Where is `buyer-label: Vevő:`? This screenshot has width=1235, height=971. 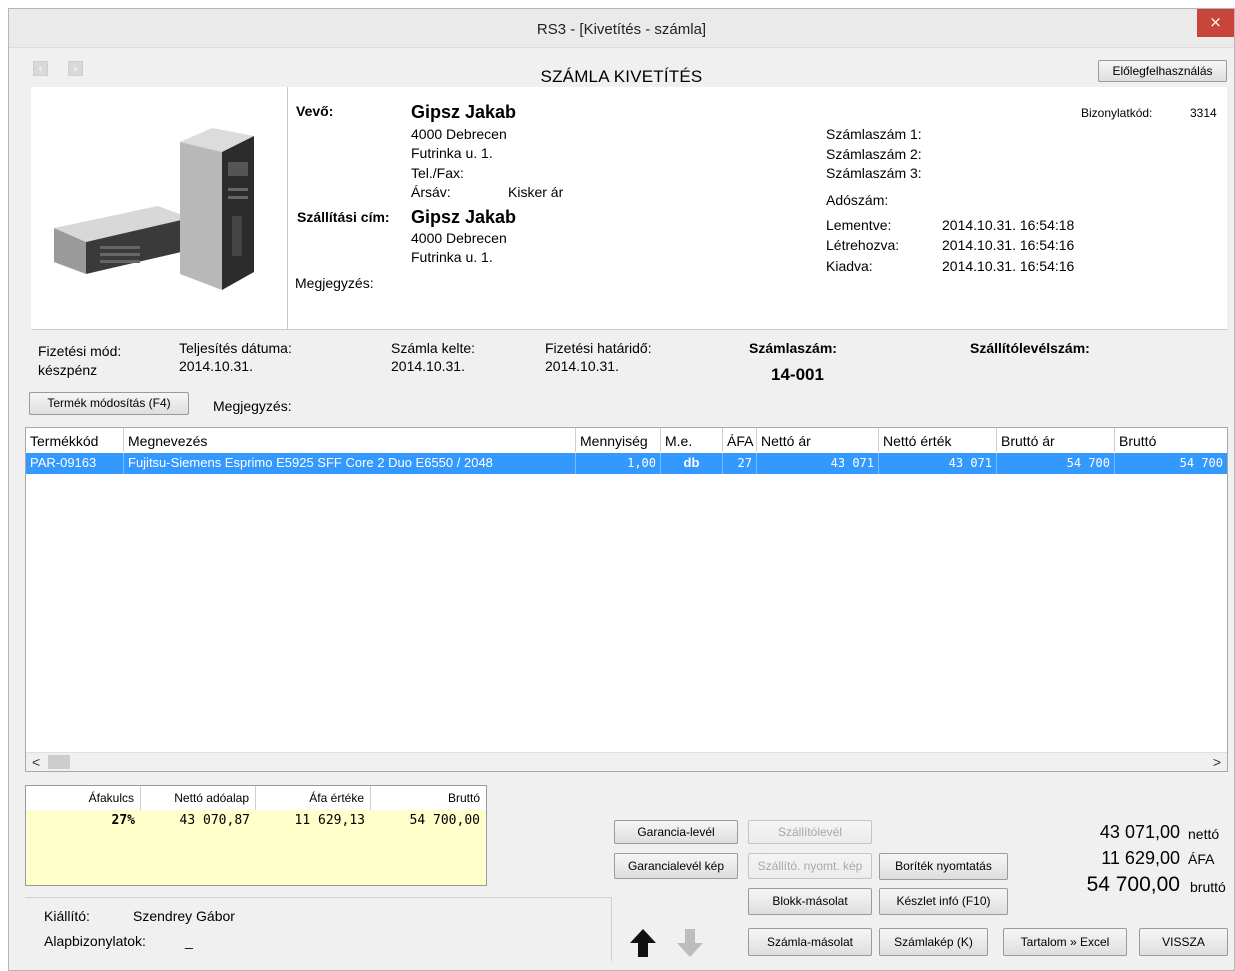
buyer-label: Vevő: is located at coordinates (315, 111).